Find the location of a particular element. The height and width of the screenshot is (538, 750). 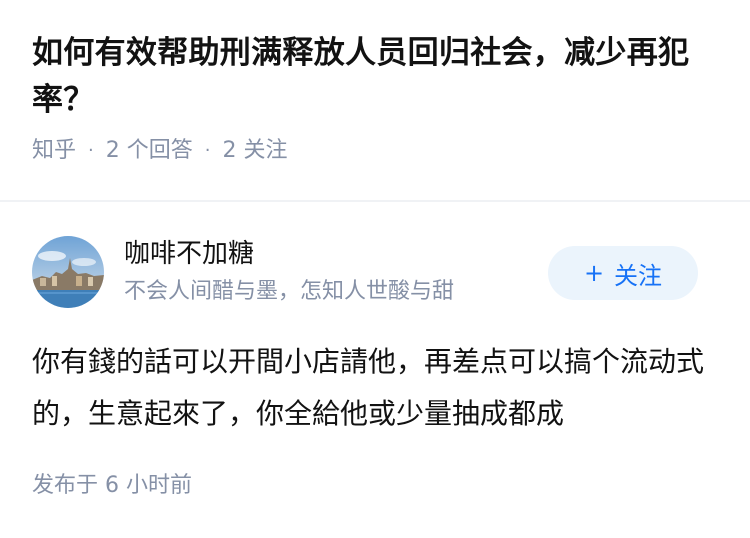

avatar is located at coordinates (68, 272).